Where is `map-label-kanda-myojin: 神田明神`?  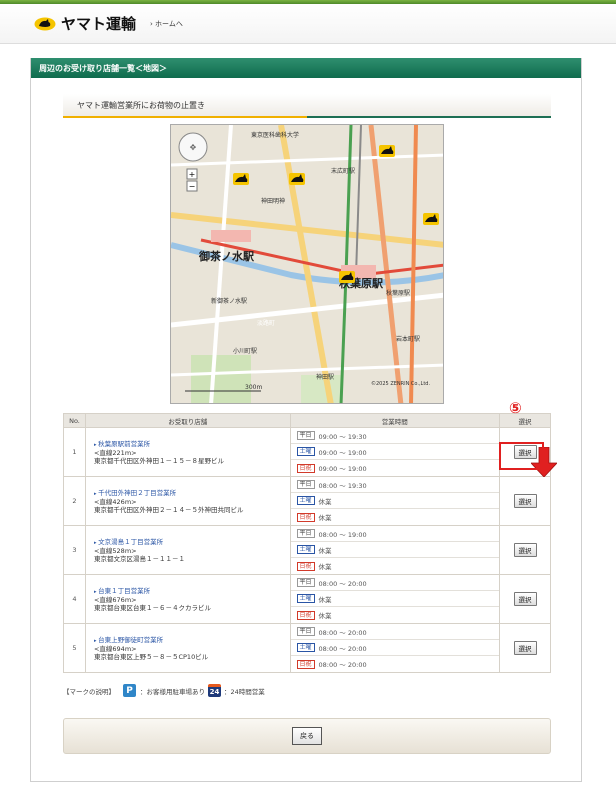
map-label-kanda-myojin: 神田明神 is located at coordinates (273, 201).